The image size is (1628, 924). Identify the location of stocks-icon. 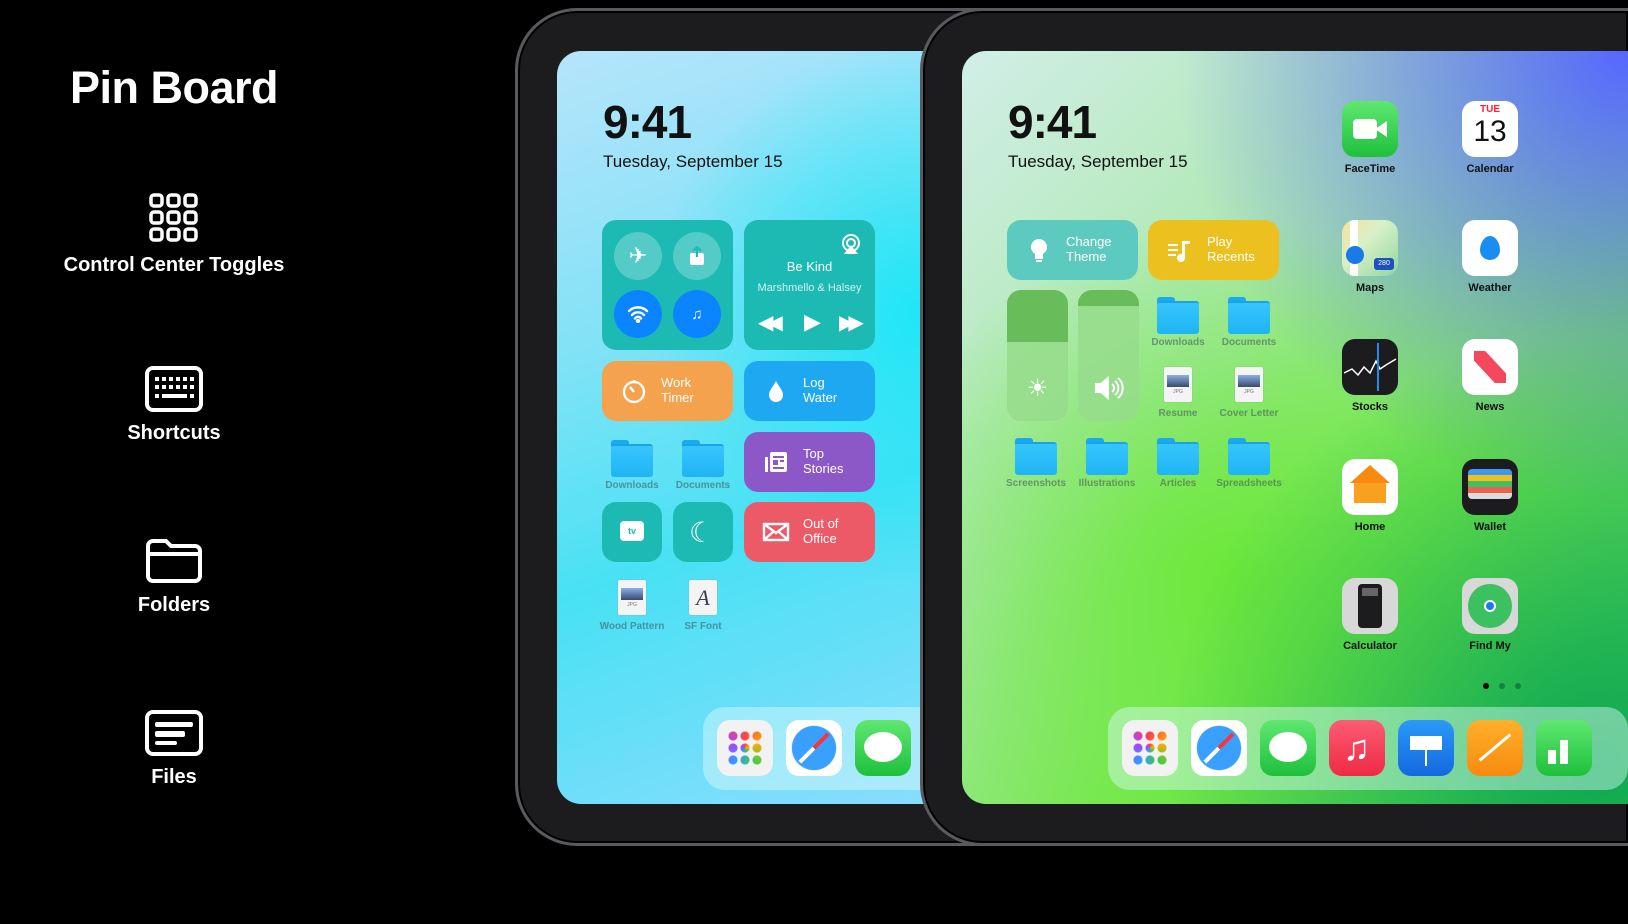
(1370, 367).